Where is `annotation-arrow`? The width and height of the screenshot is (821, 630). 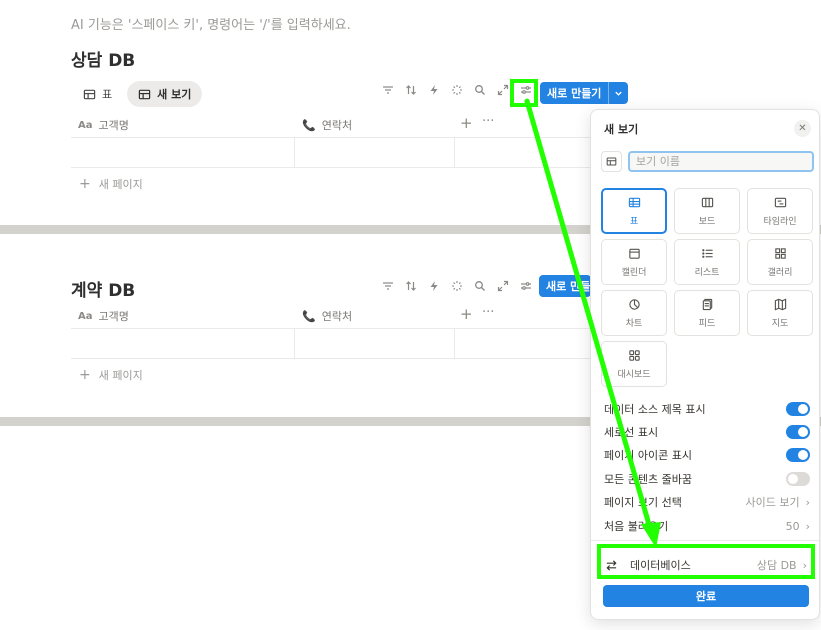
annotation-arrow is located at coordinates (592, 323).